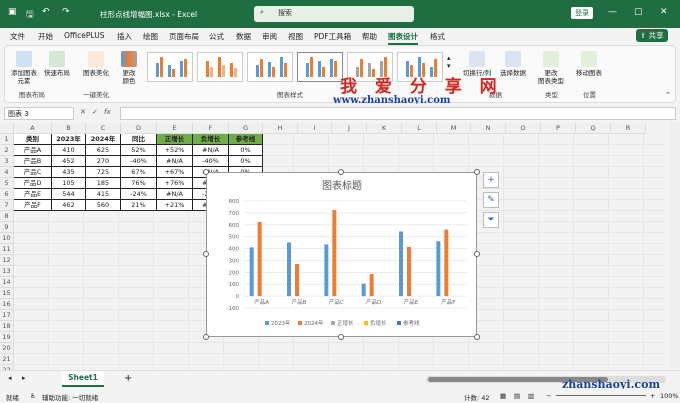 This screenshot has height=403, width=680. Describe the element at coordinates (45, 36) in the screenshot. I see `menu-item-1: 开始` at that location.